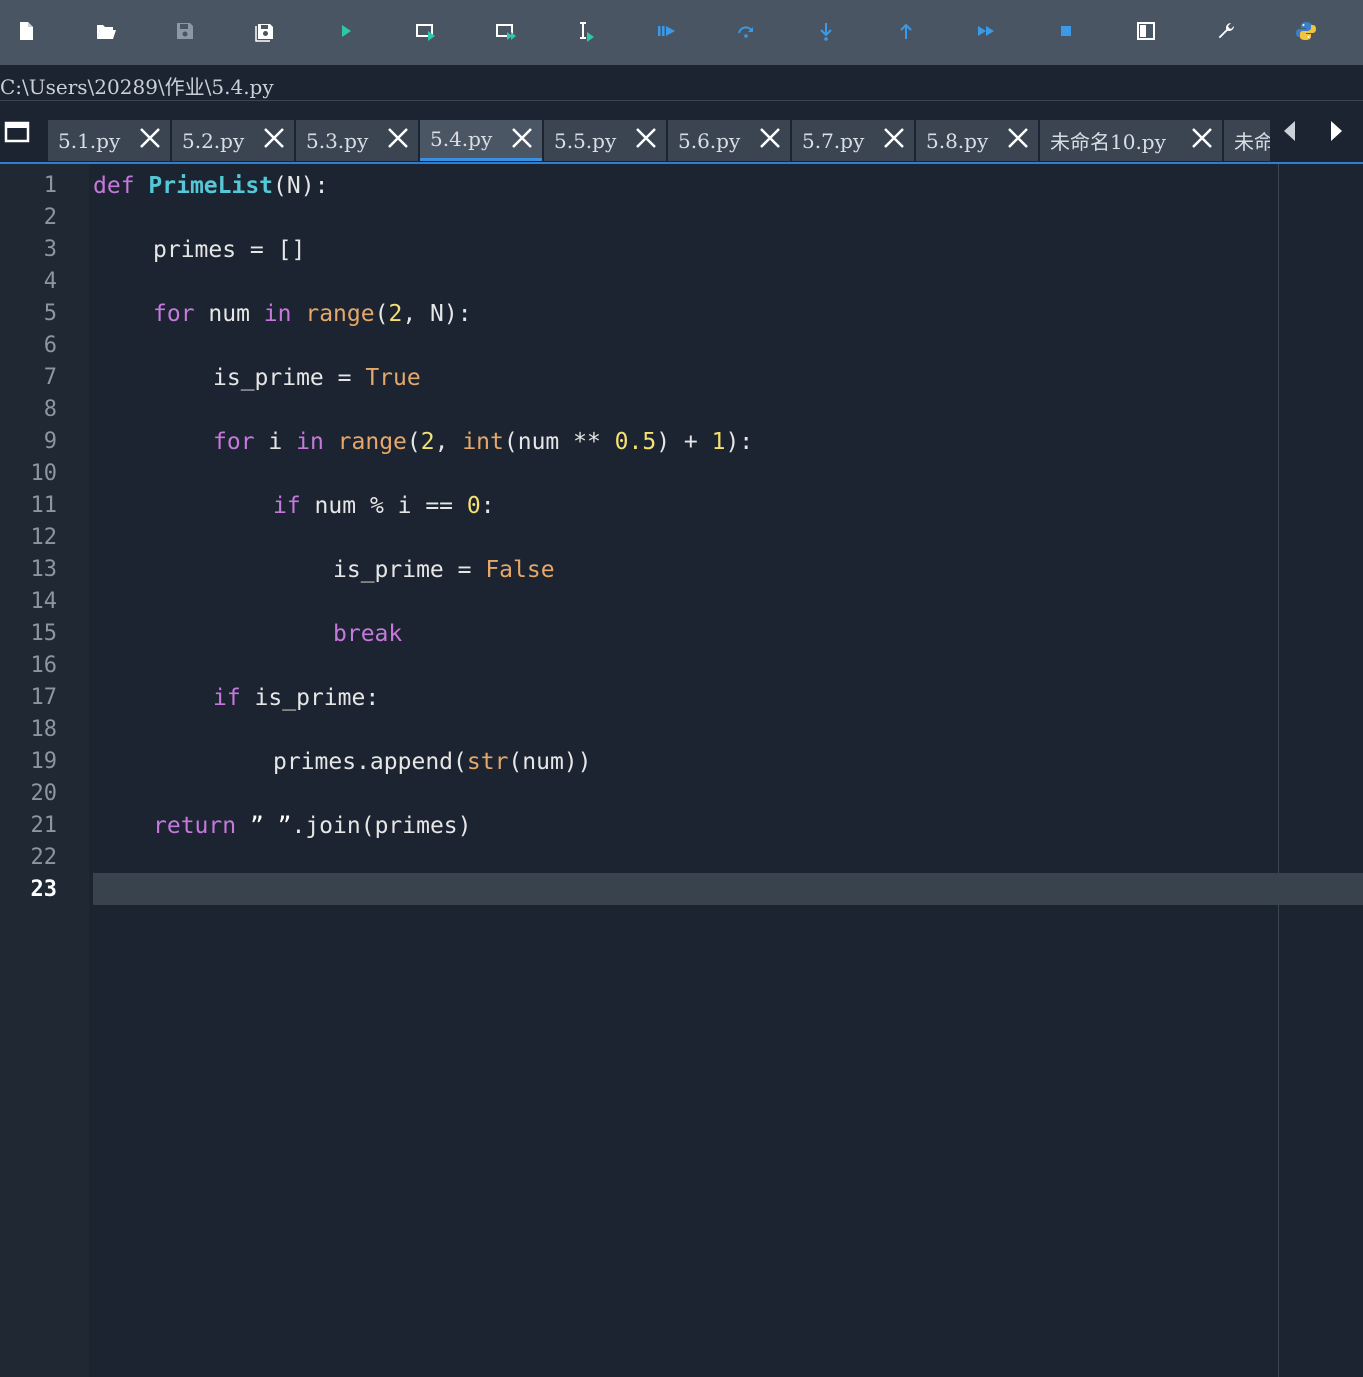 Image resolution: width=1363 pixels, height=1377 pixels. Describe the element at coordinates (357, 140) in the screenshot. I see `tab-5-3: 5.3.py` at that location.